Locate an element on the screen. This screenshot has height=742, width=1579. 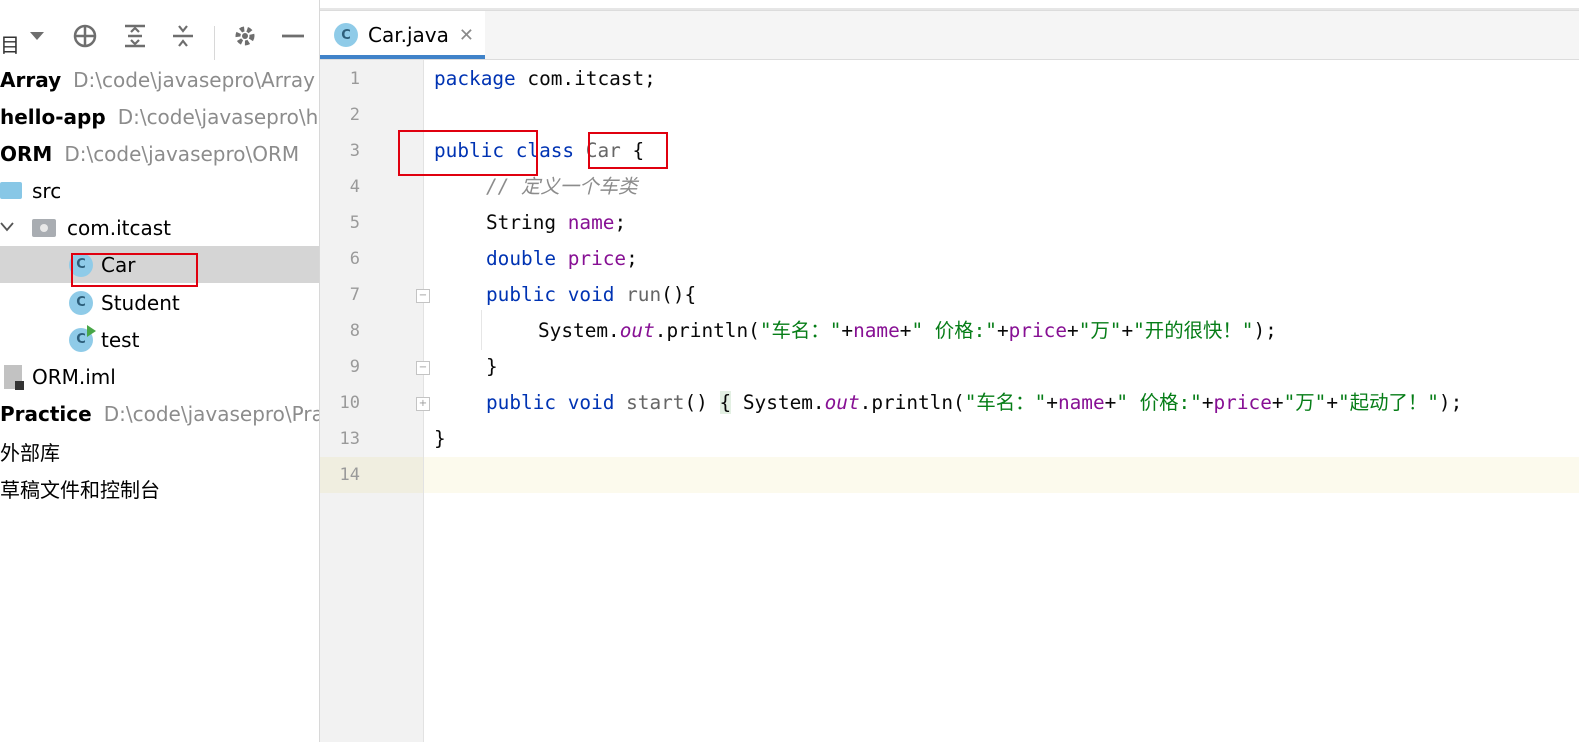
tree-item-label: com.itcast is located at coordinates (119, 227).